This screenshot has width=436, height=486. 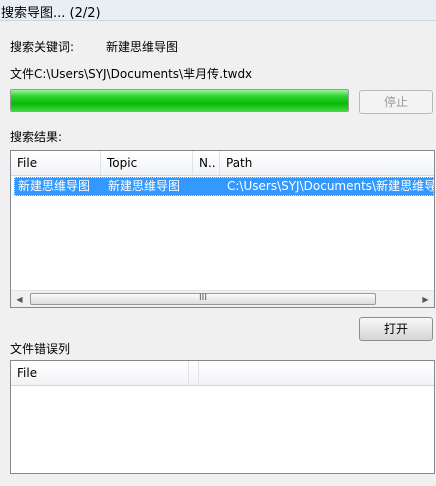 What do you see at coordinates (222, 373) in the screenshot?
I see `errors-header: File` at bounding box center [222, 373].